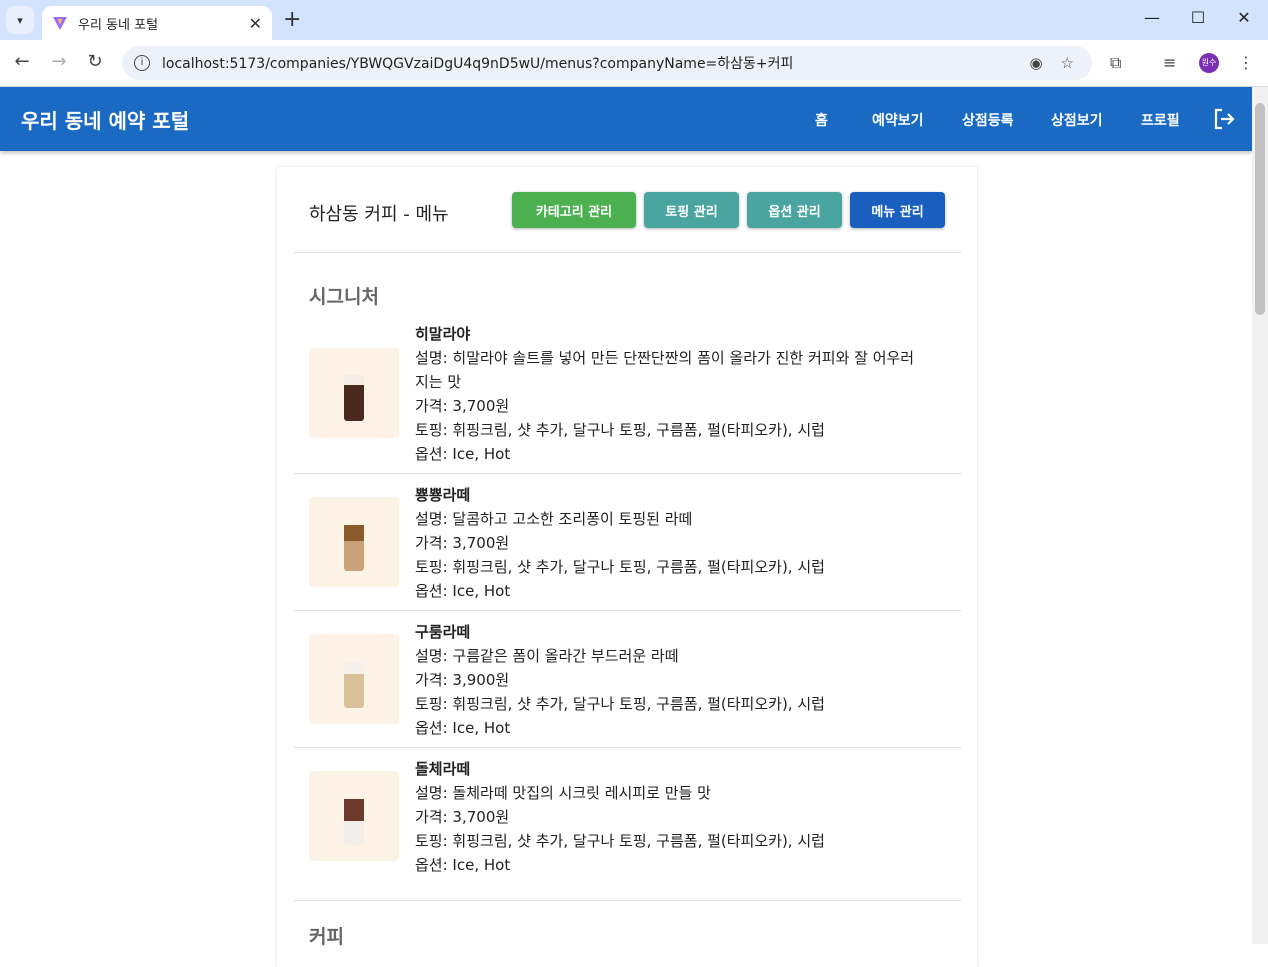 This screenshot has width=1268, height=967. I want to click on menu-item-name: 구룸라떼, so click(443, 632).